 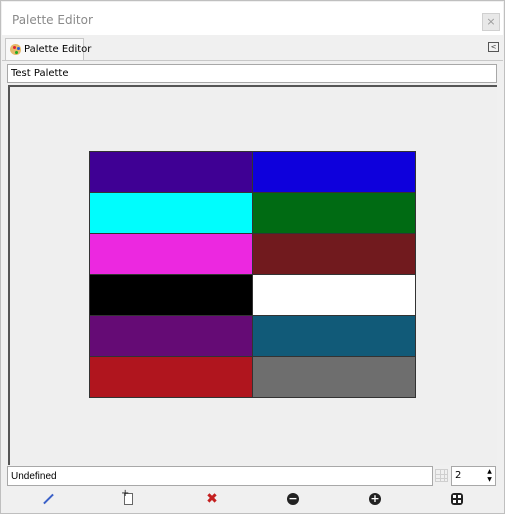 What do you see at coordinates (129, 496) in the screenshot?
I see `new-color-button` at bounding box center [129, 496].